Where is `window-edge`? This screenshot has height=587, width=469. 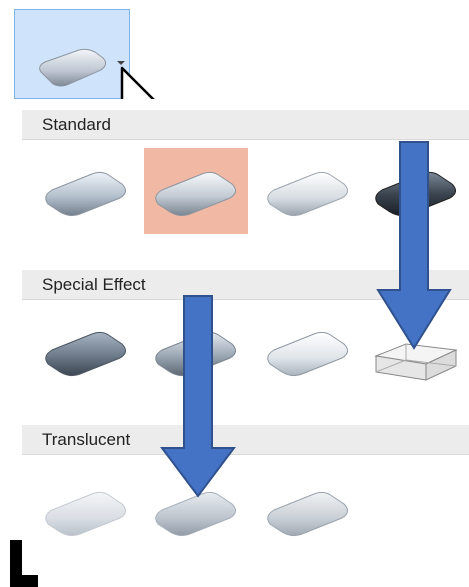
window-edge is located at coordinates (24, 581).